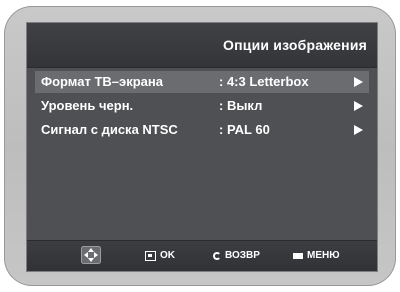  Describe the element at coordinates (102, 81) in the screenshot. I see `menu-item-label: Формат ТВ–экрана` at that location.